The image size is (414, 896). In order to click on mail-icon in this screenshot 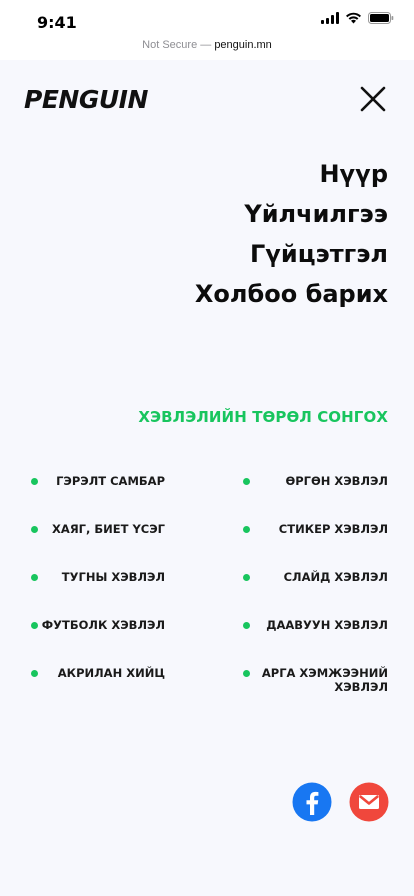, I will do `click(369, 802)`.